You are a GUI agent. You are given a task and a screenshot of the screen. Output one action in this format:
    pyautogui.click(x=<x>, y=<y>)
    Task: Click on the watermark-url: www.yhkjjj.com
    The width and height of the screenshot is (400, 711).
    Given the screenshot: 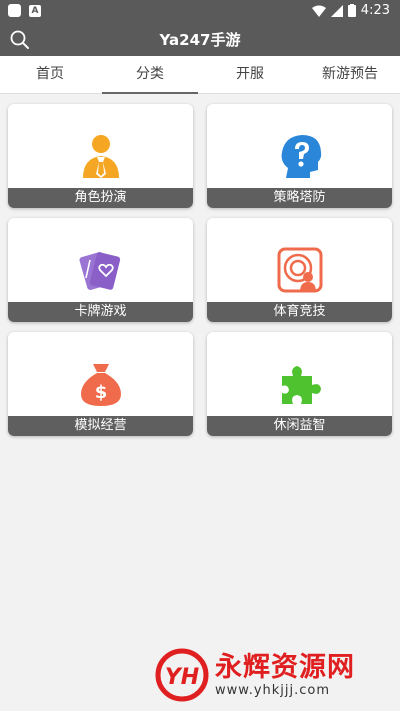 What is the action you would take?
    pyautogui.click(x=273, y=690)
    